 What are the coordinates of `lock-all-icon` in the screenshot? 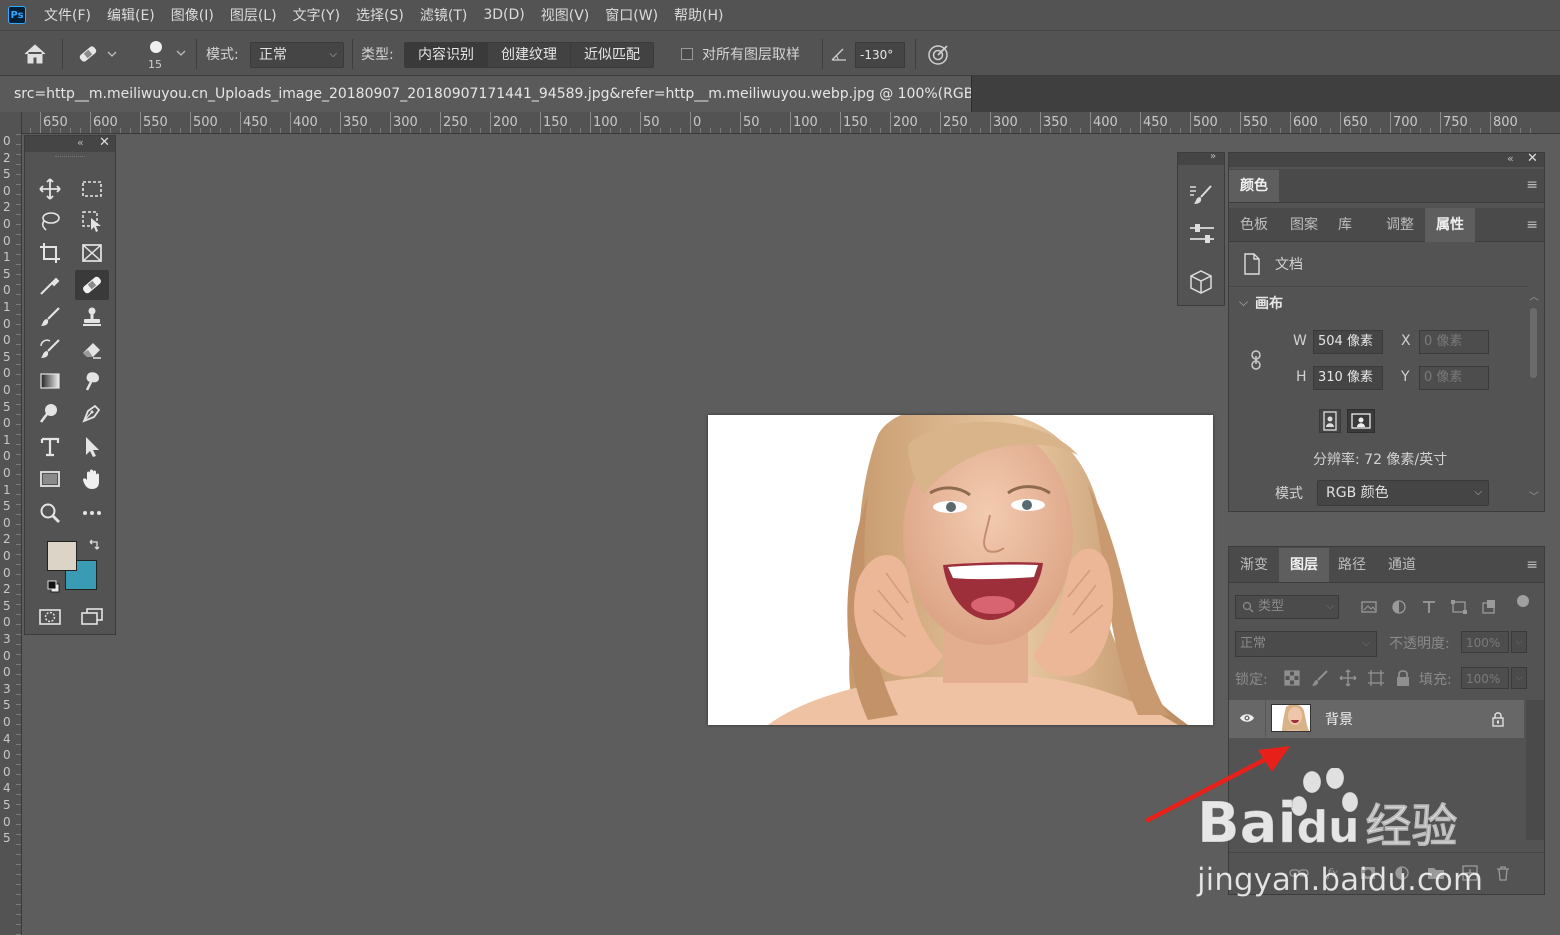 It's located at (1403, 678).